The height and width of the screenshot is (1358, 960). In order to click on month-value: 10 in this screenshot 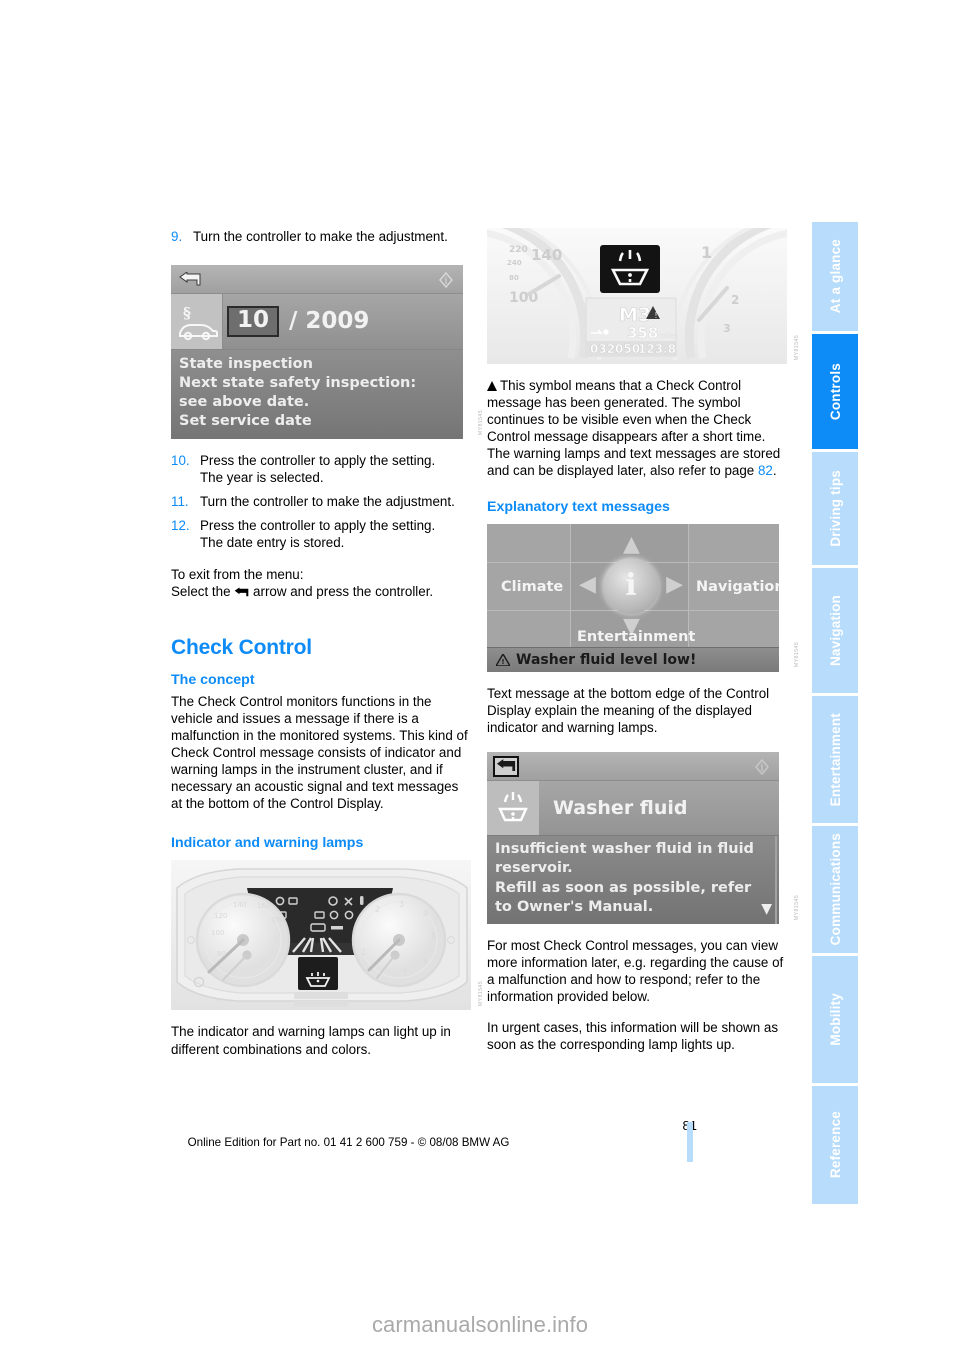, I will do `click(253, 322)`.